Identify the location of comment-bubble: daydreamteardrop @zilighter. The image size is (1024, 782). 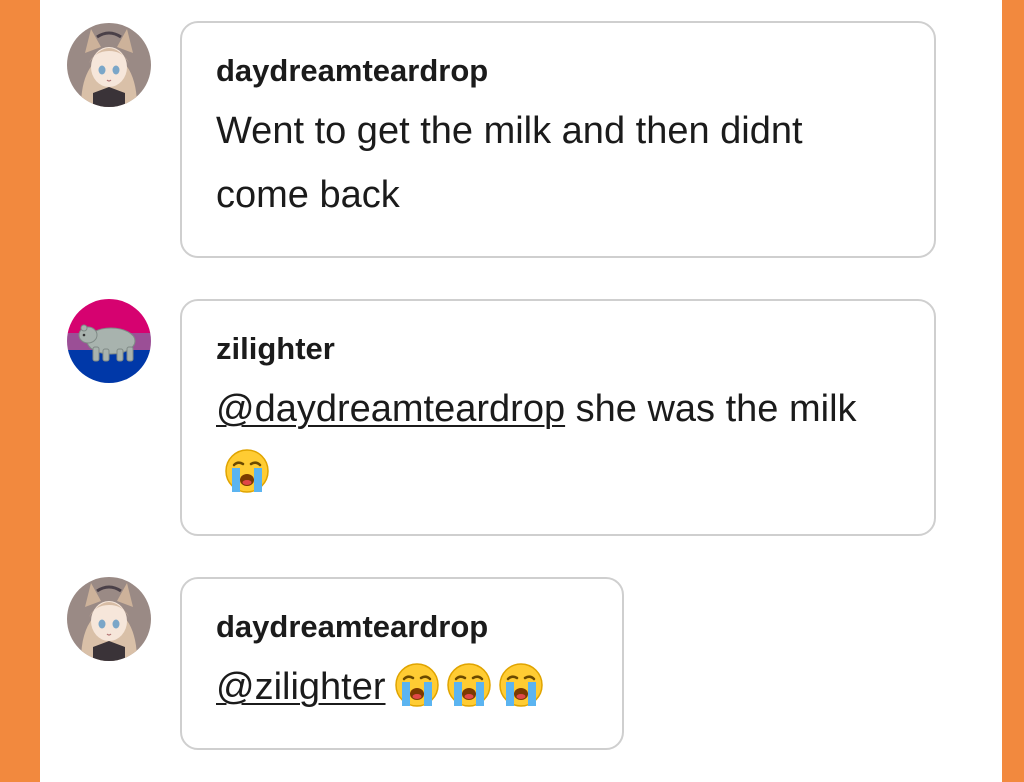
(402, 663).